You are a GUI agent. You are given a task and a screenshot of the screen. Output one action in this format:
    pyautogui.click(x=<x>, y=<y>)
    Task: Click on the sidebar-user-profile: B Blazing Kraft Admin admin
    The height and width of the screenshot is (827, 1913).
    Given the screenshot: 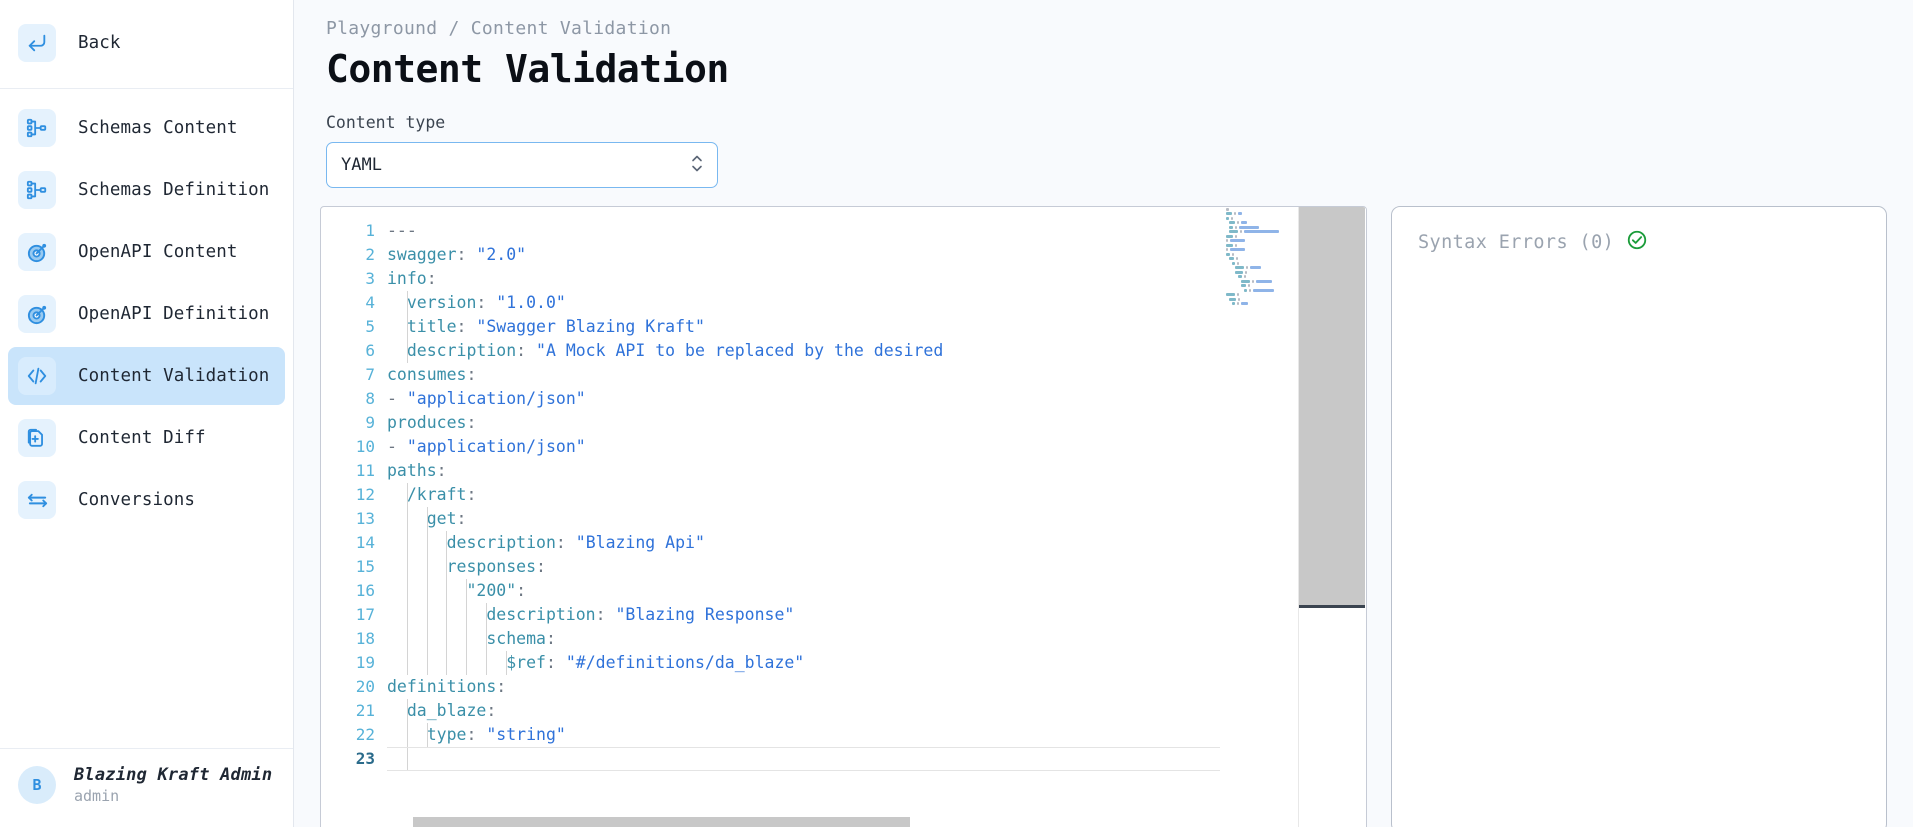 What is the action you would take?
    pyautogui.click(x=146, y=787)
    